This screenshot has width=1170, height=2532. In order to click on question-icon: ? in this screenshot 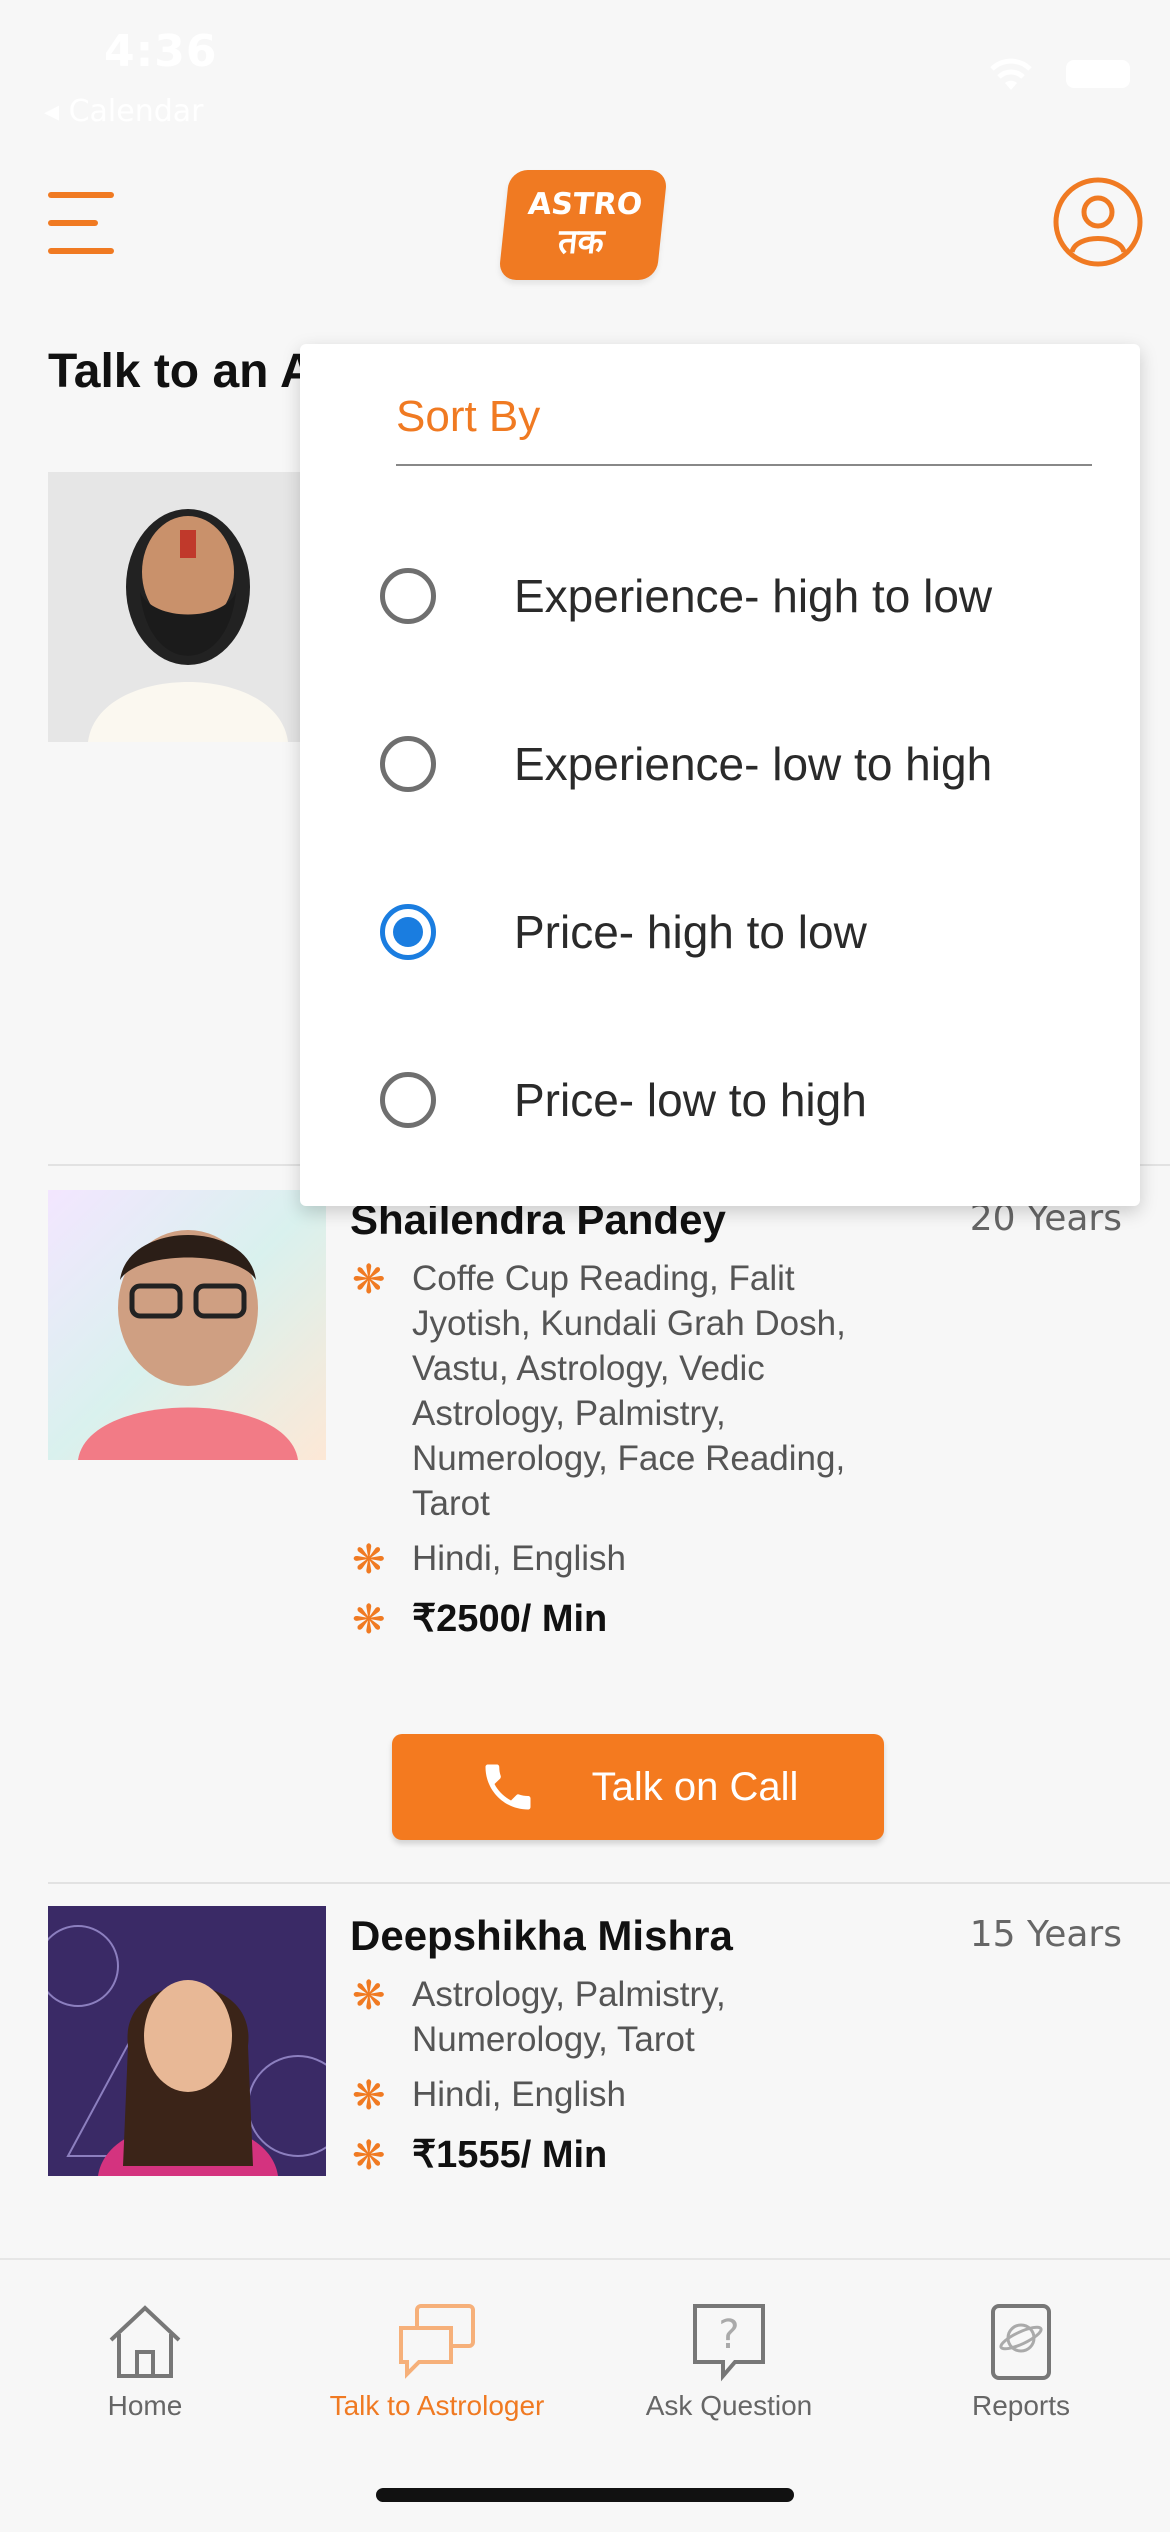, I will do `click(729, 2343)`.